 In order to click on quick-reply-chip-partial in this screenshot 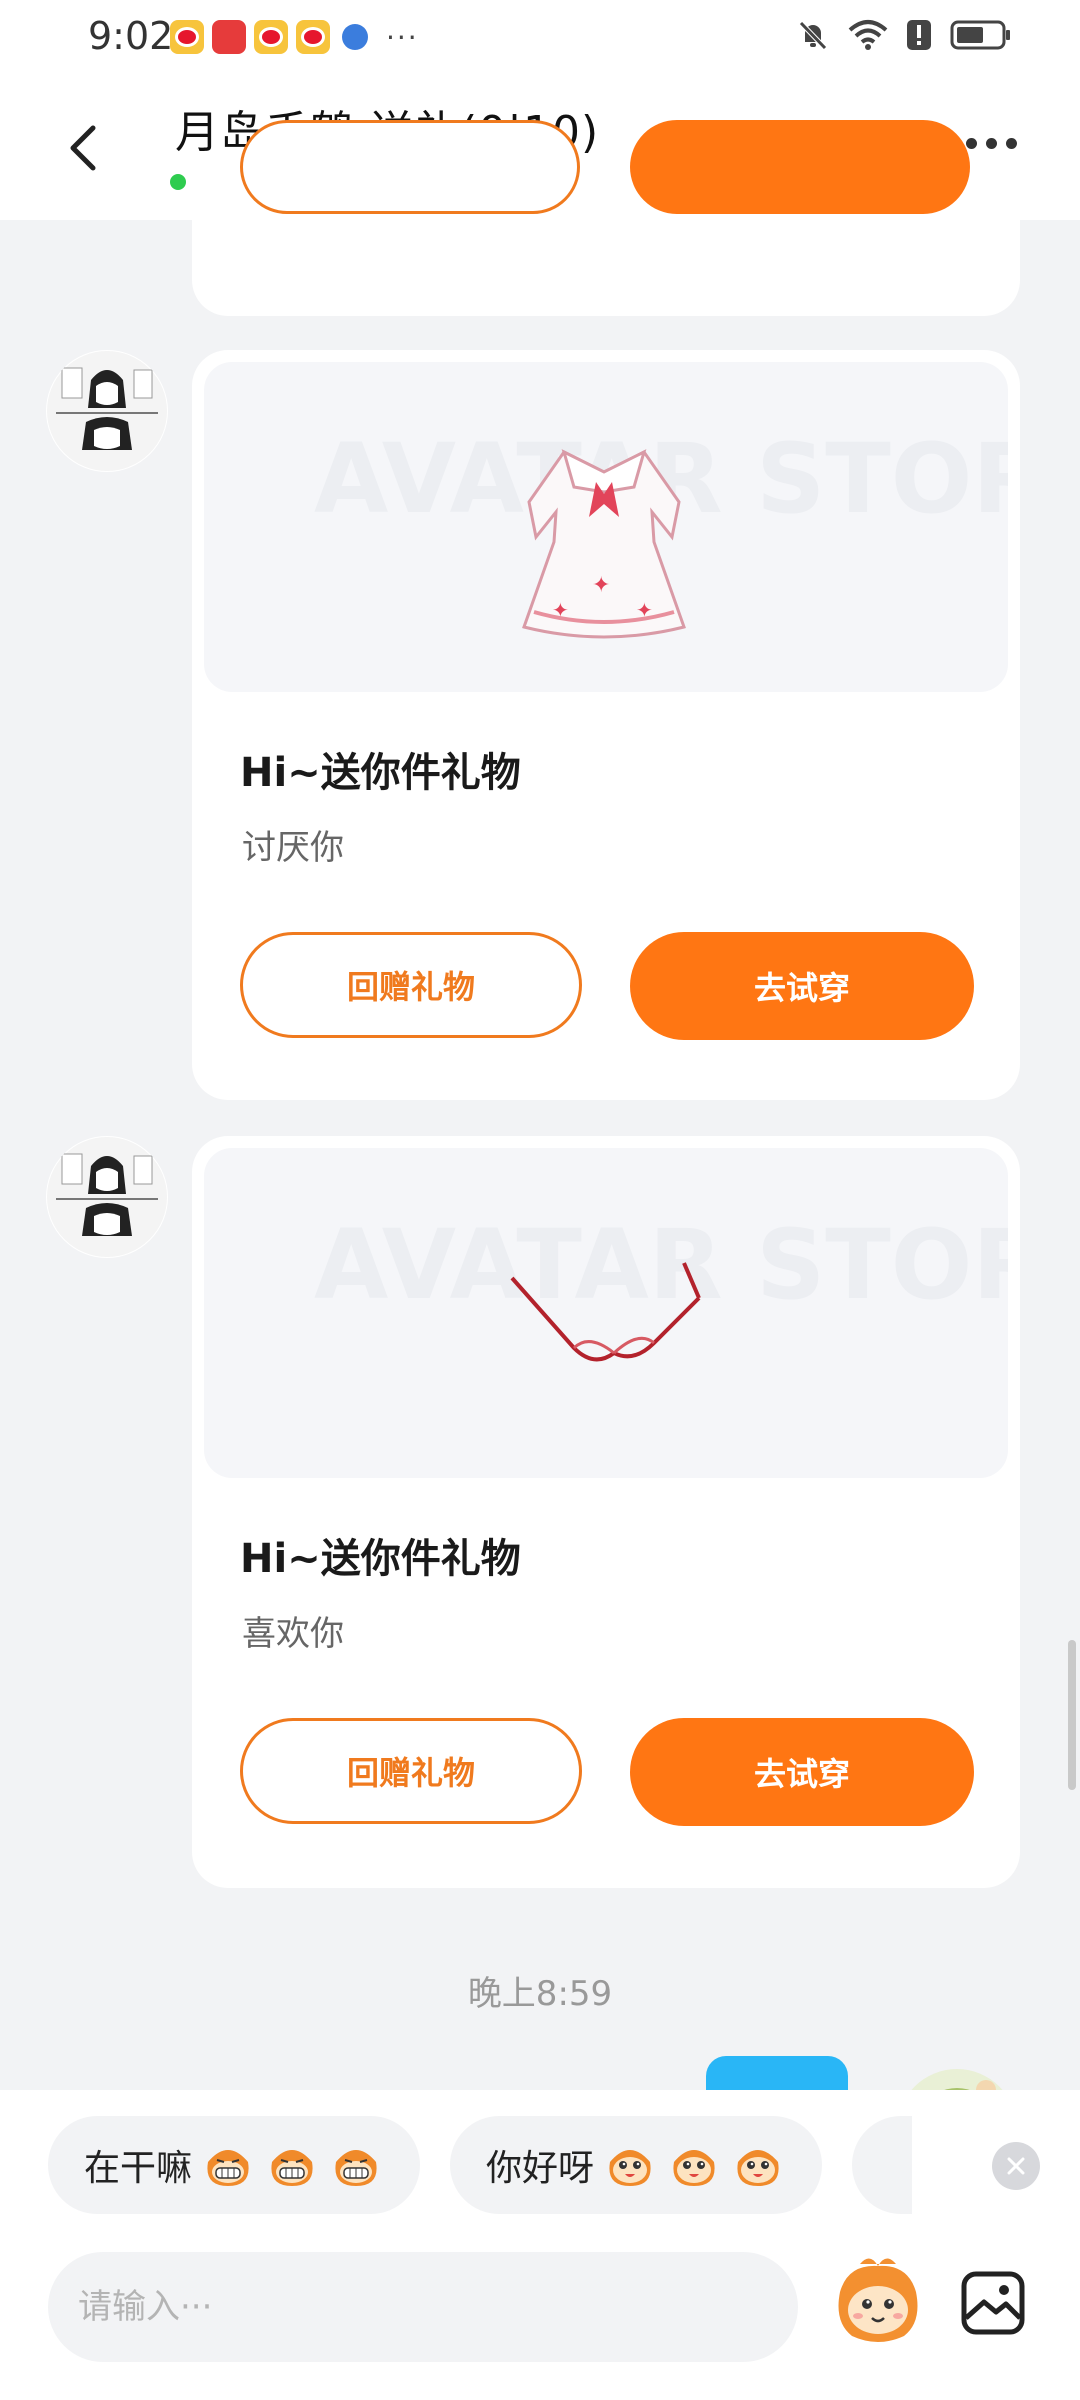, I will do `click(882, 2165)`.